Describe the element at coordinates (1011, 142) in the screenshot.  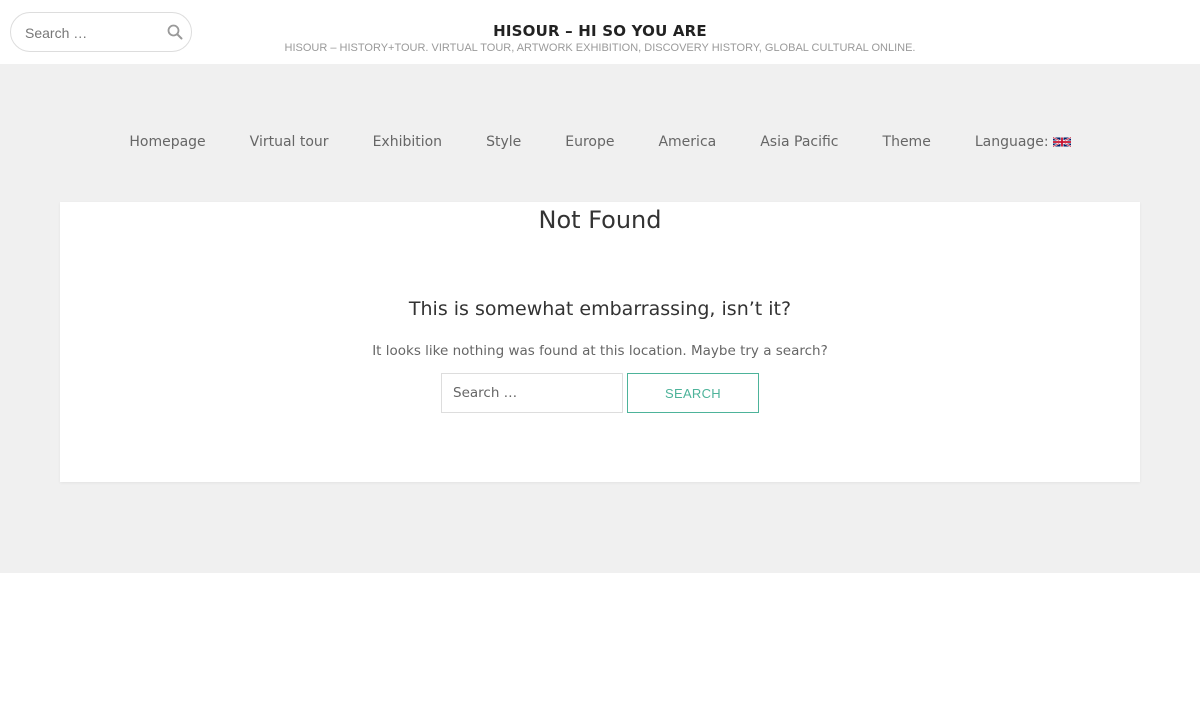
I see `language-label: Language:` at that location.